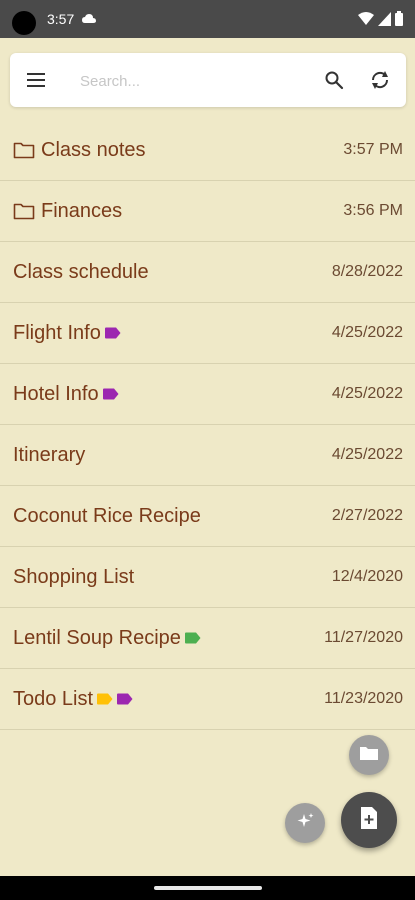 This screenshot has width=415, height=900. I want to click on row-content: Hotel Info, so click(66, 394).